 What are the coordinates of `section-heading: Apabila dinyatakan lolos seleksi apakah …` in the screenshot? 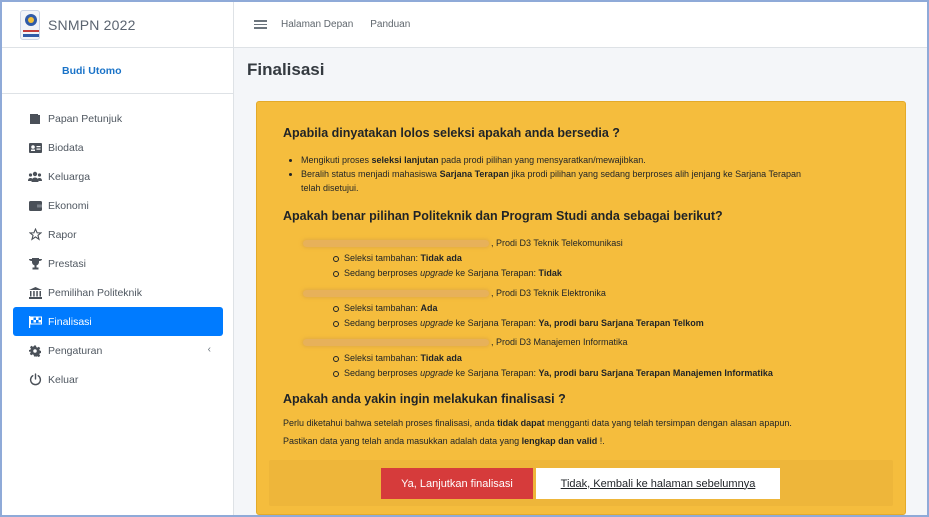 It's located at (451, 133).